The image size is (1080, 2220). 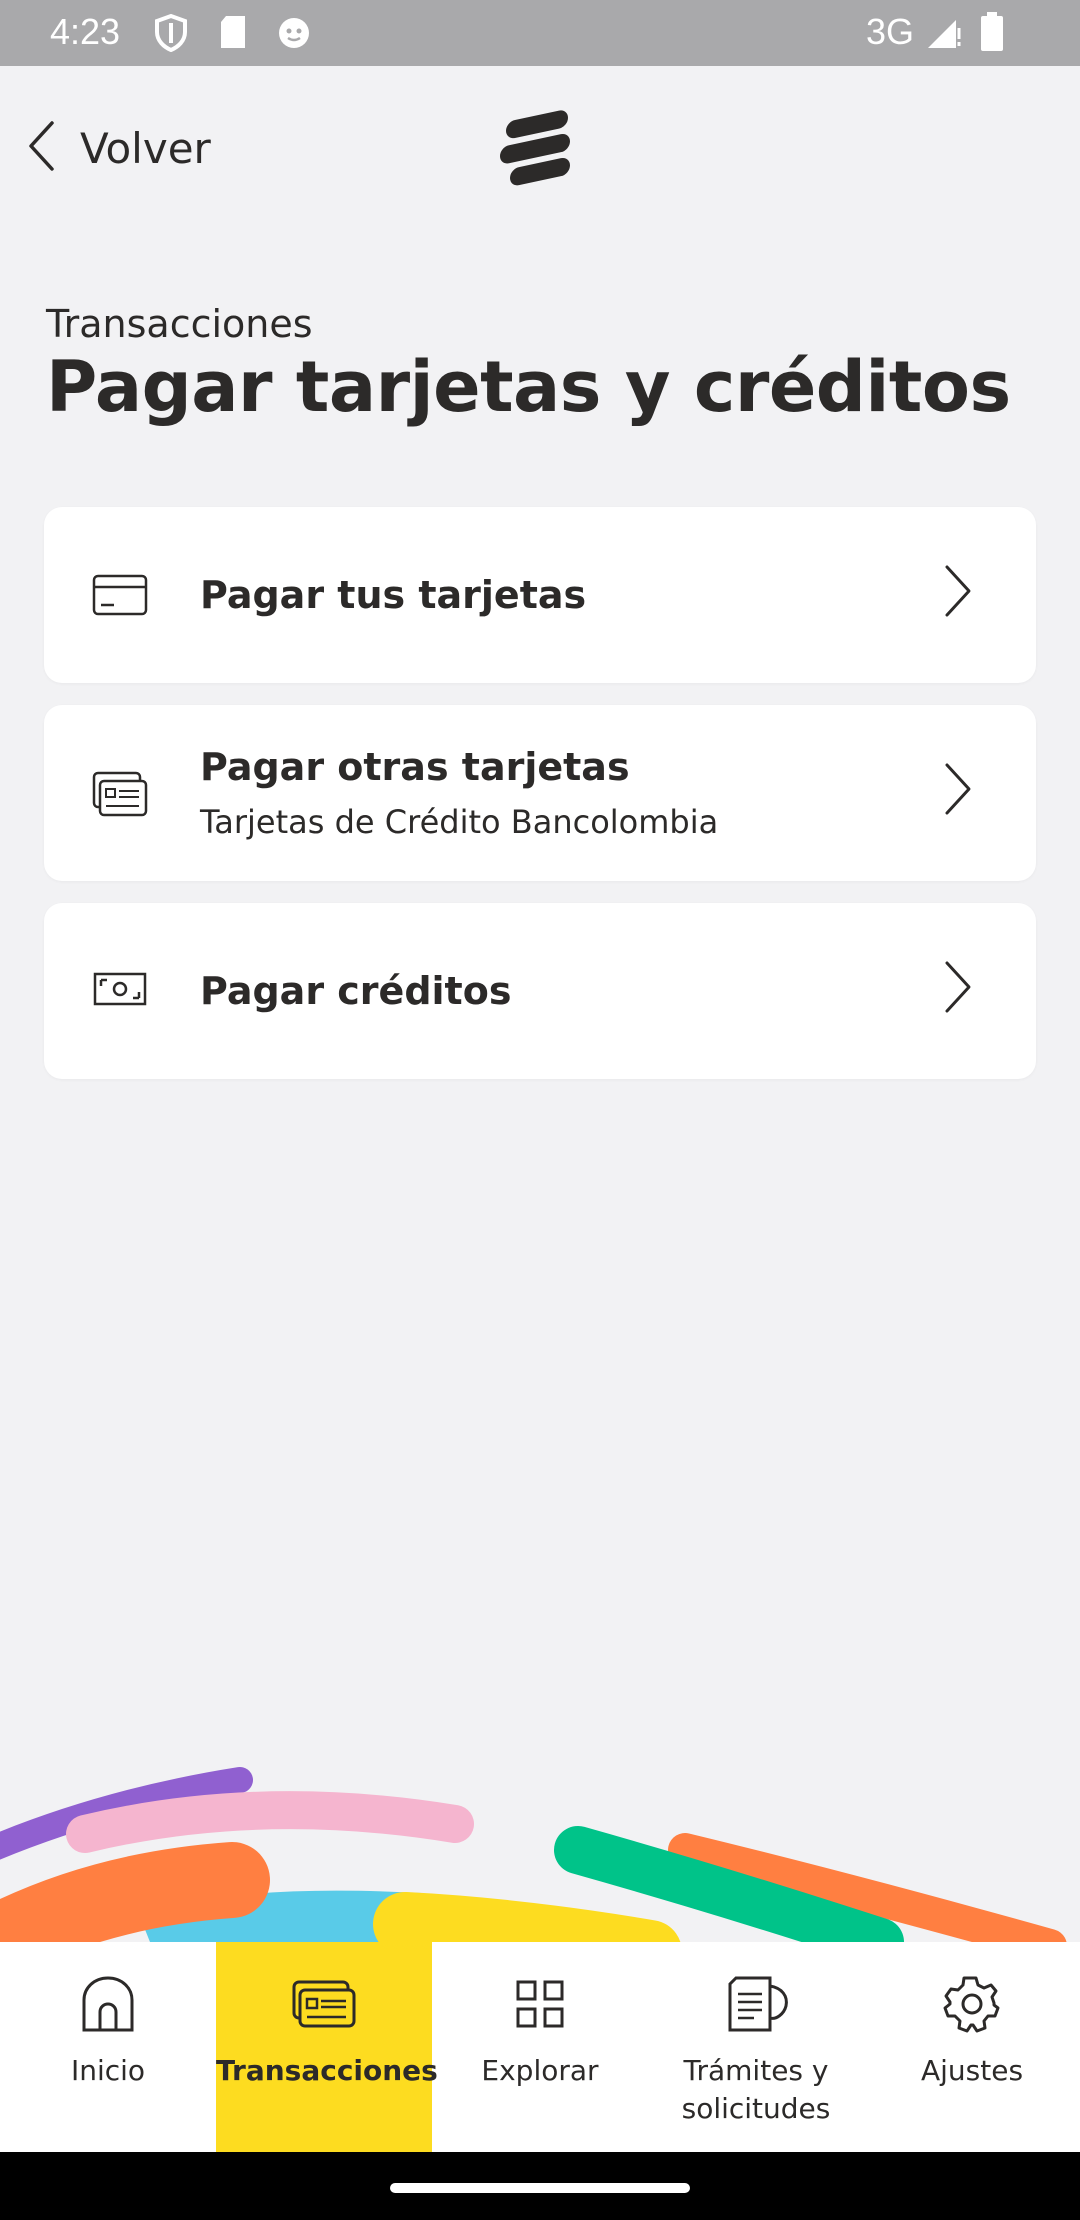 I want to click on chevron-left-icon, so click(x=41, y=148).